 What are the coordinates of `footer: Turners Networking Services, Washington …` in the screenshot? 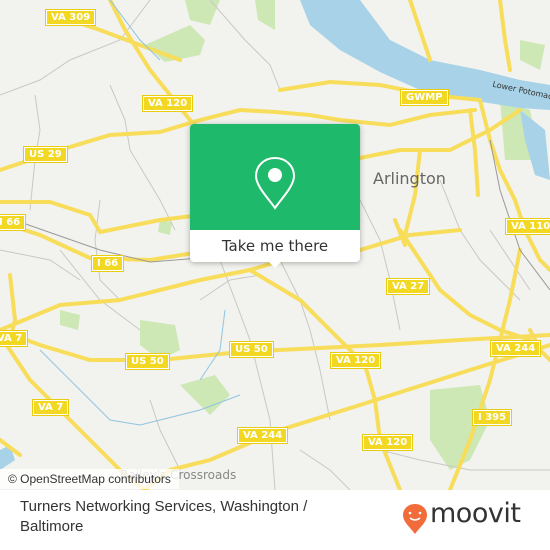 It's located at (275, 520).